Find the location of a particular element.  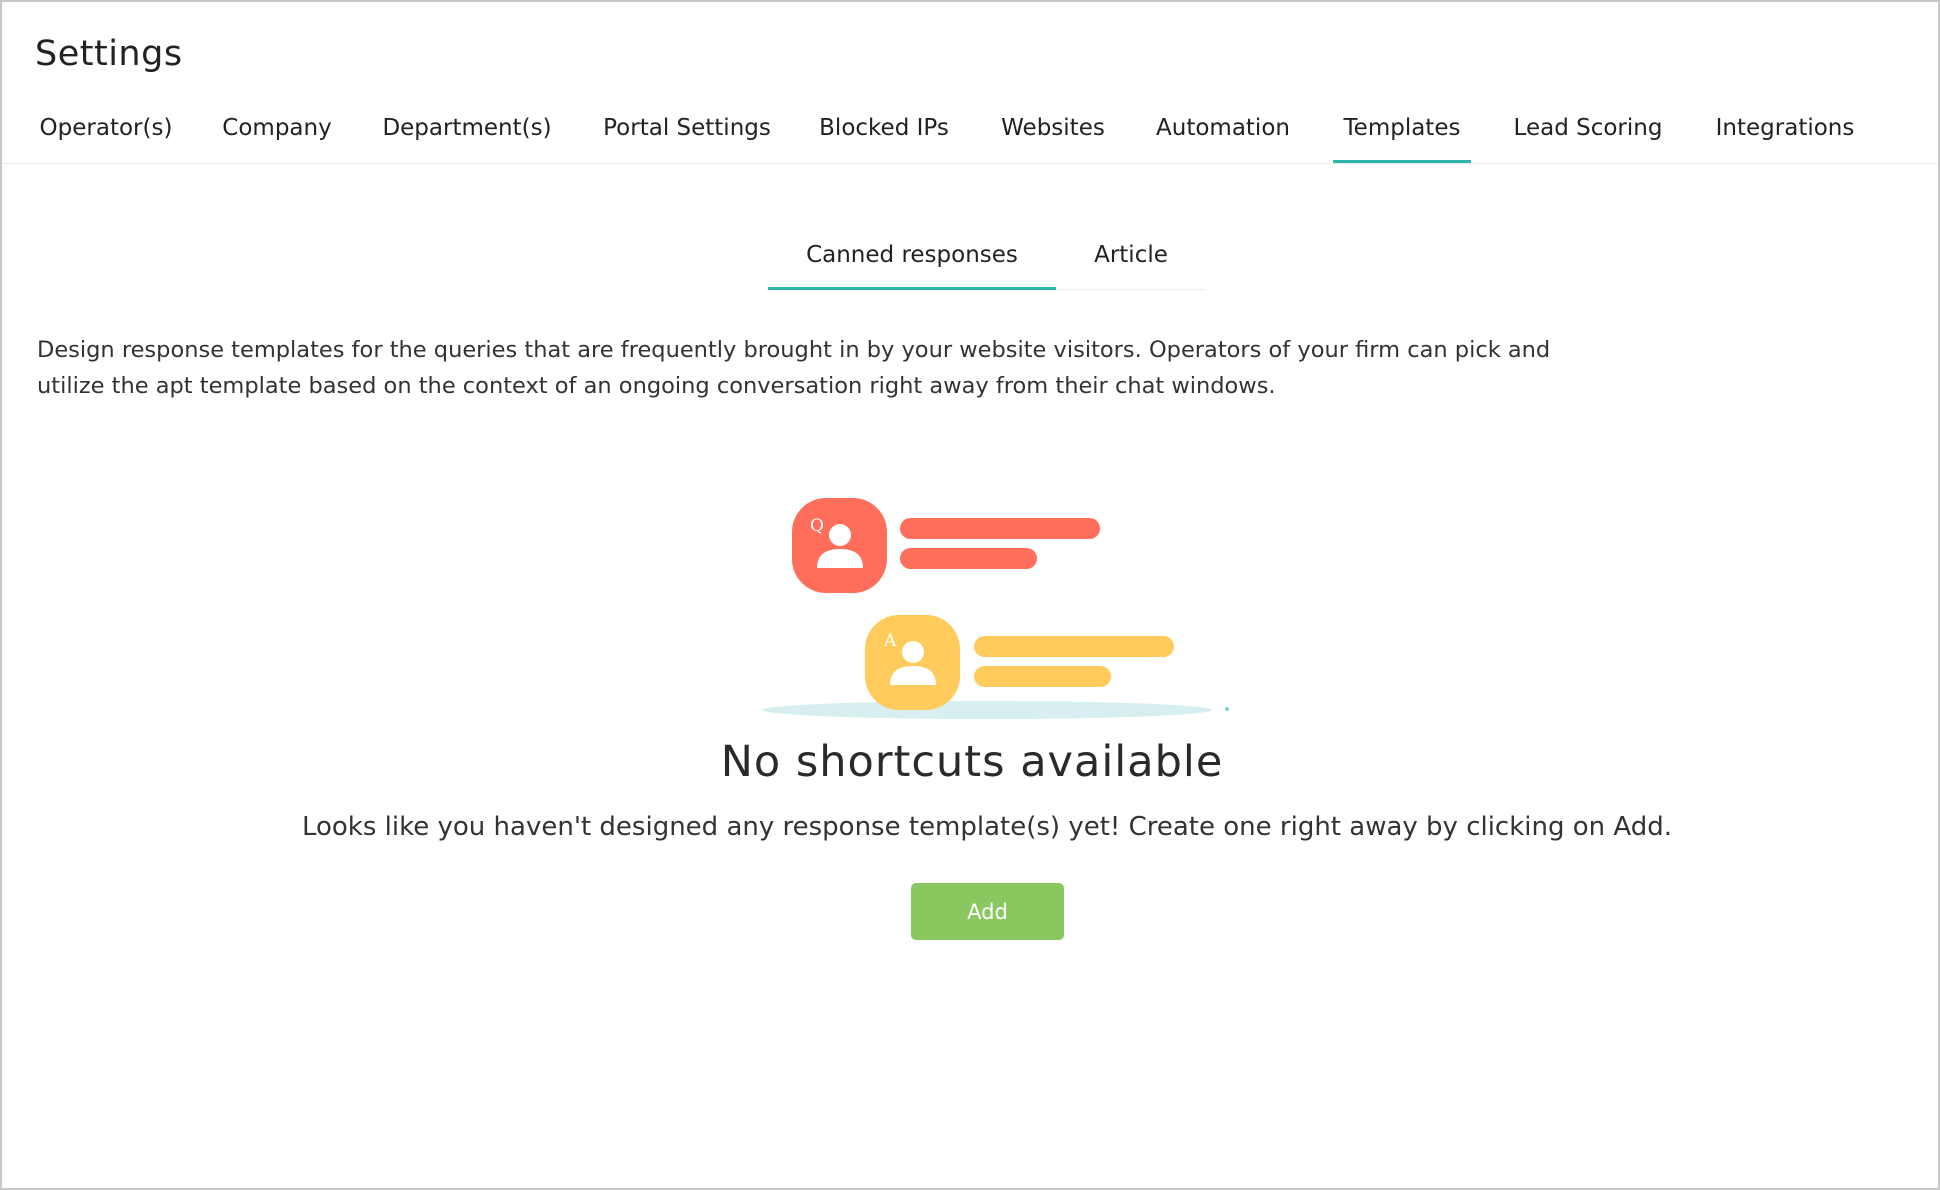

question-line-short is located at coordinates (968, 558).